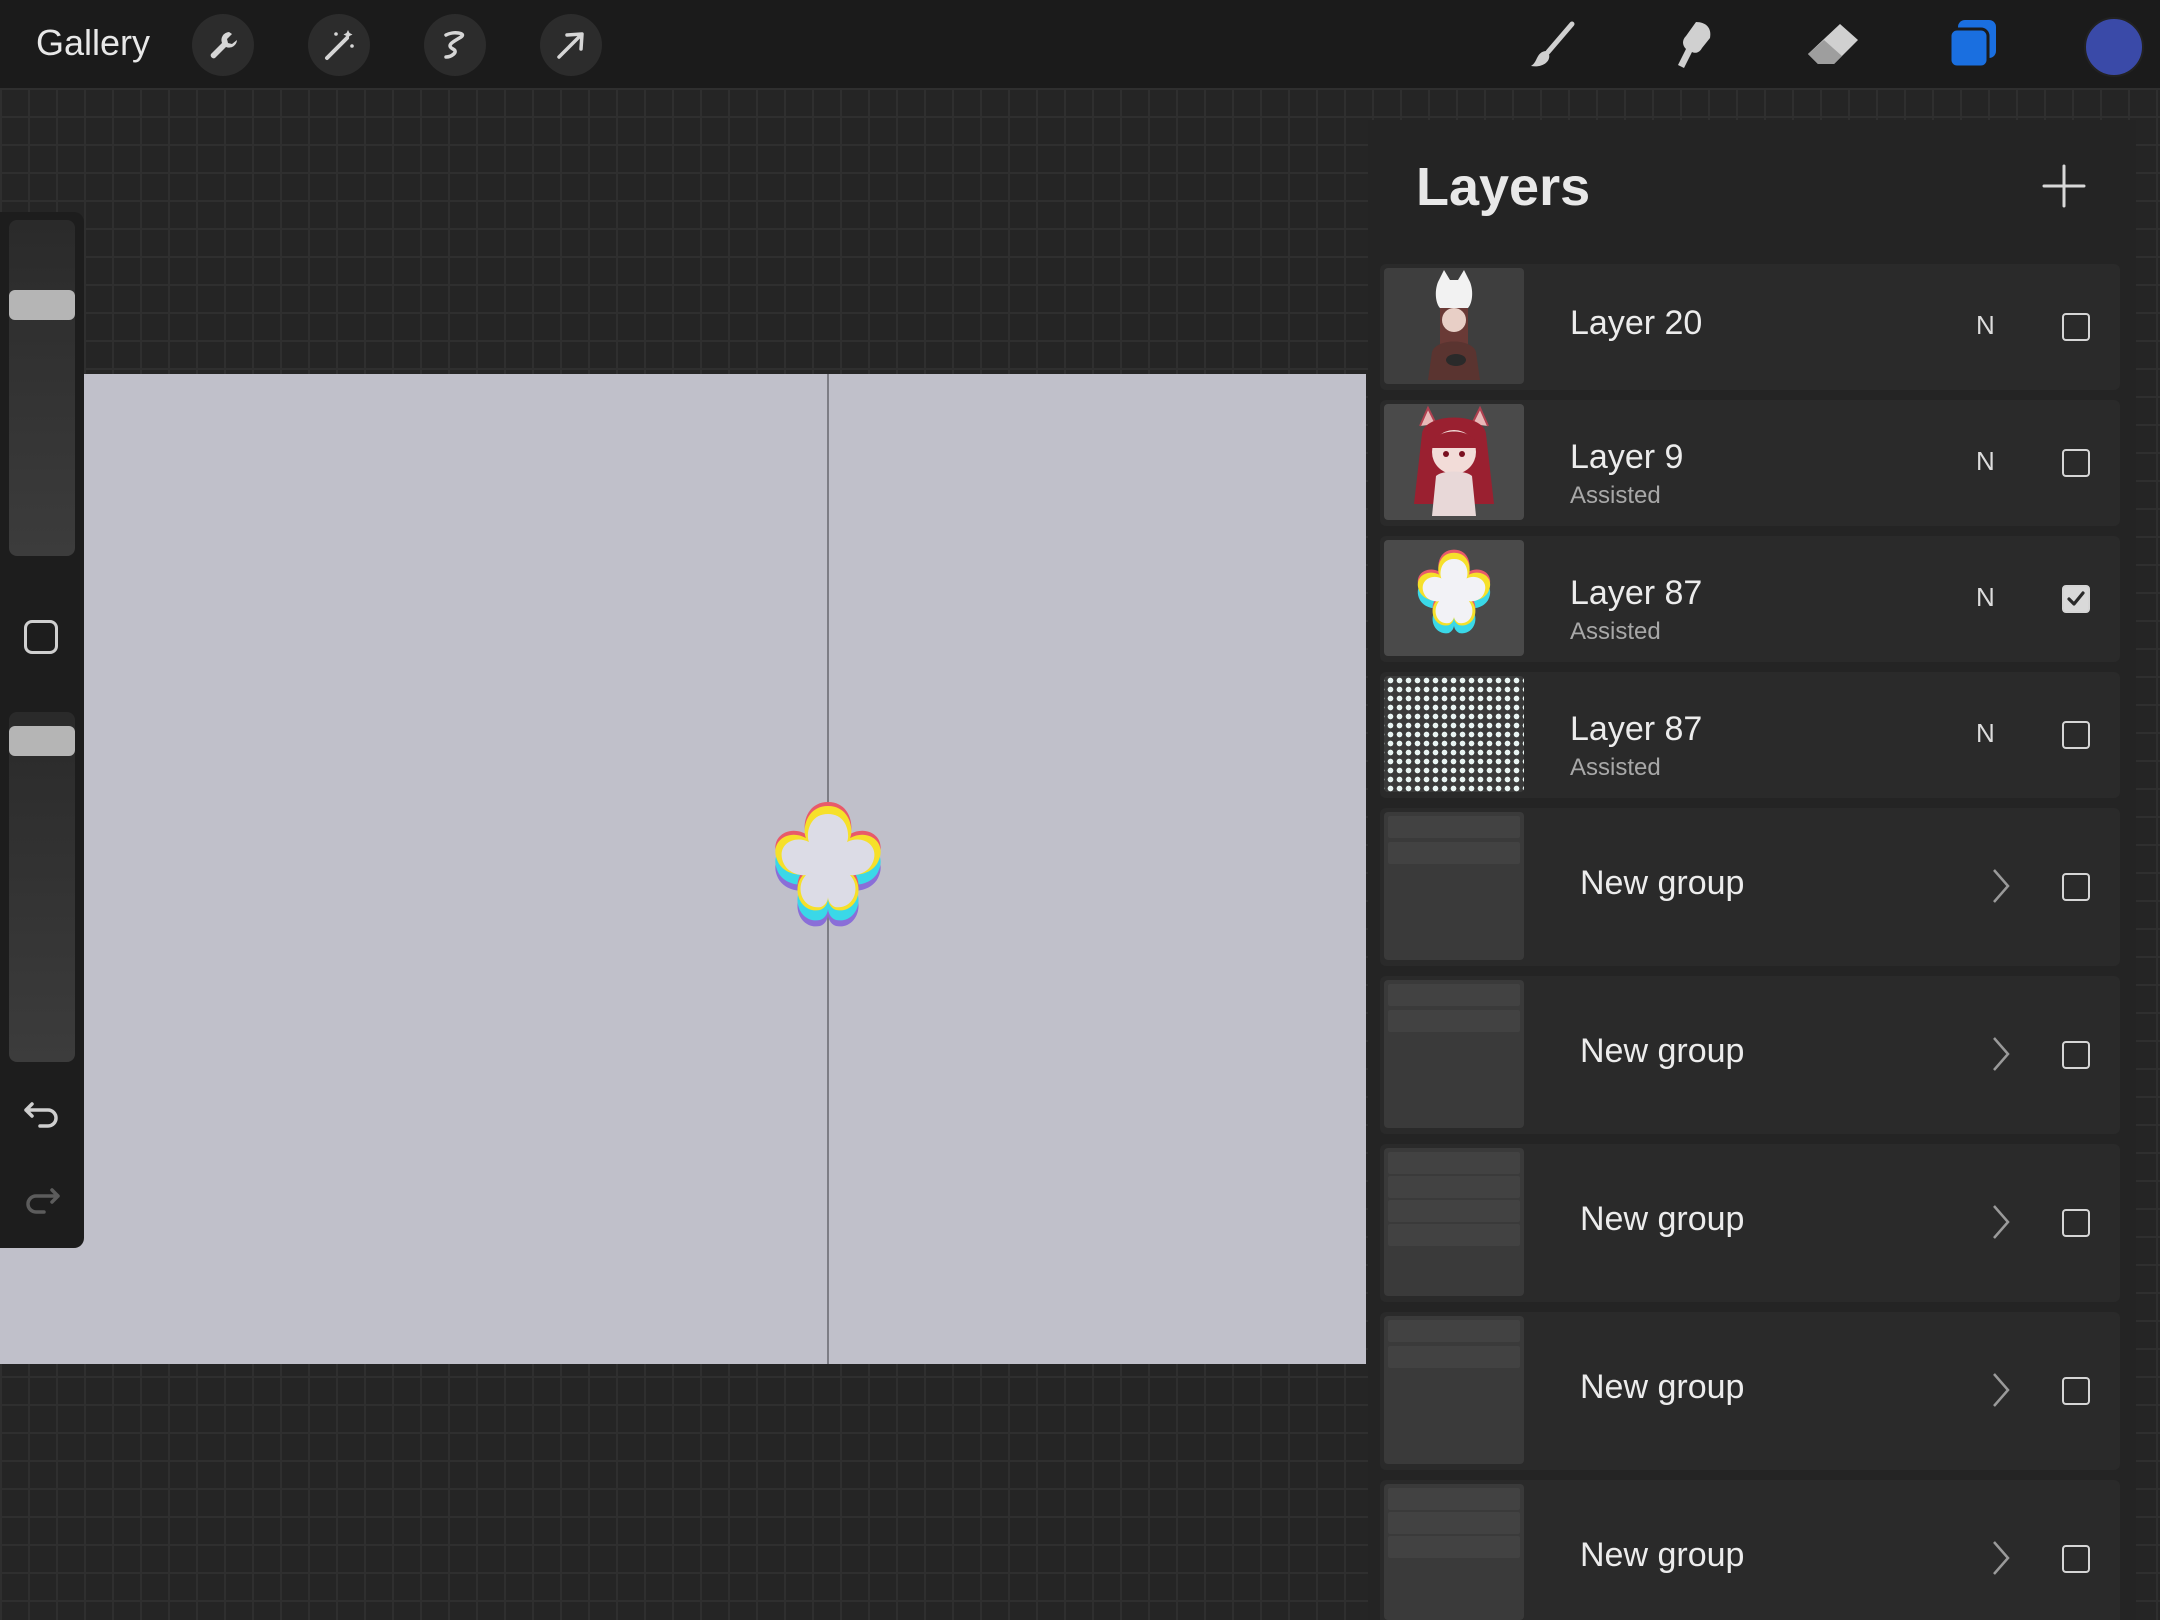 The height and width of the screenshot is (1620, 2160). Describe the element at coordinates (41, 637) in the screenshot. I see `modify-button` at that location.